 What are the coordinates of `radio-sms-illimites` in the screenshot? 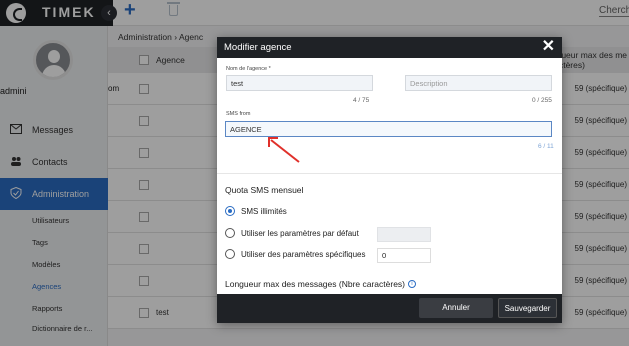 It's located at (230, 211).